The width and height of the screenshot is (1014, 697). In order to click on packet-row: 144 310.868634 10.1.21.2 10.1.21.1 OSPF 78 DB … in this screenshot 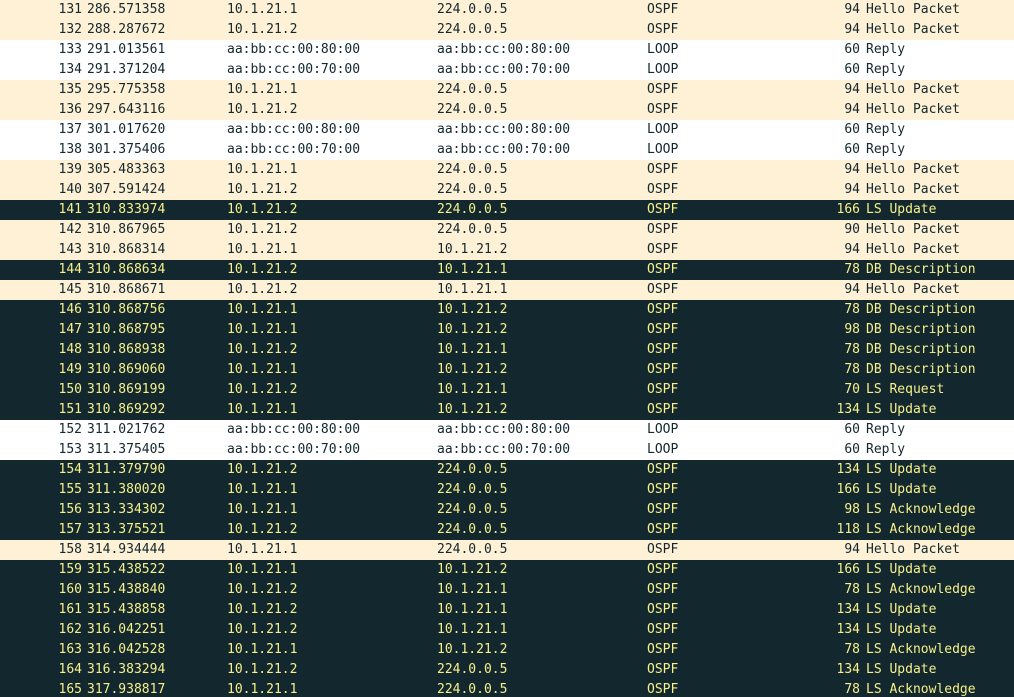, I will do `click(507, 270)`.